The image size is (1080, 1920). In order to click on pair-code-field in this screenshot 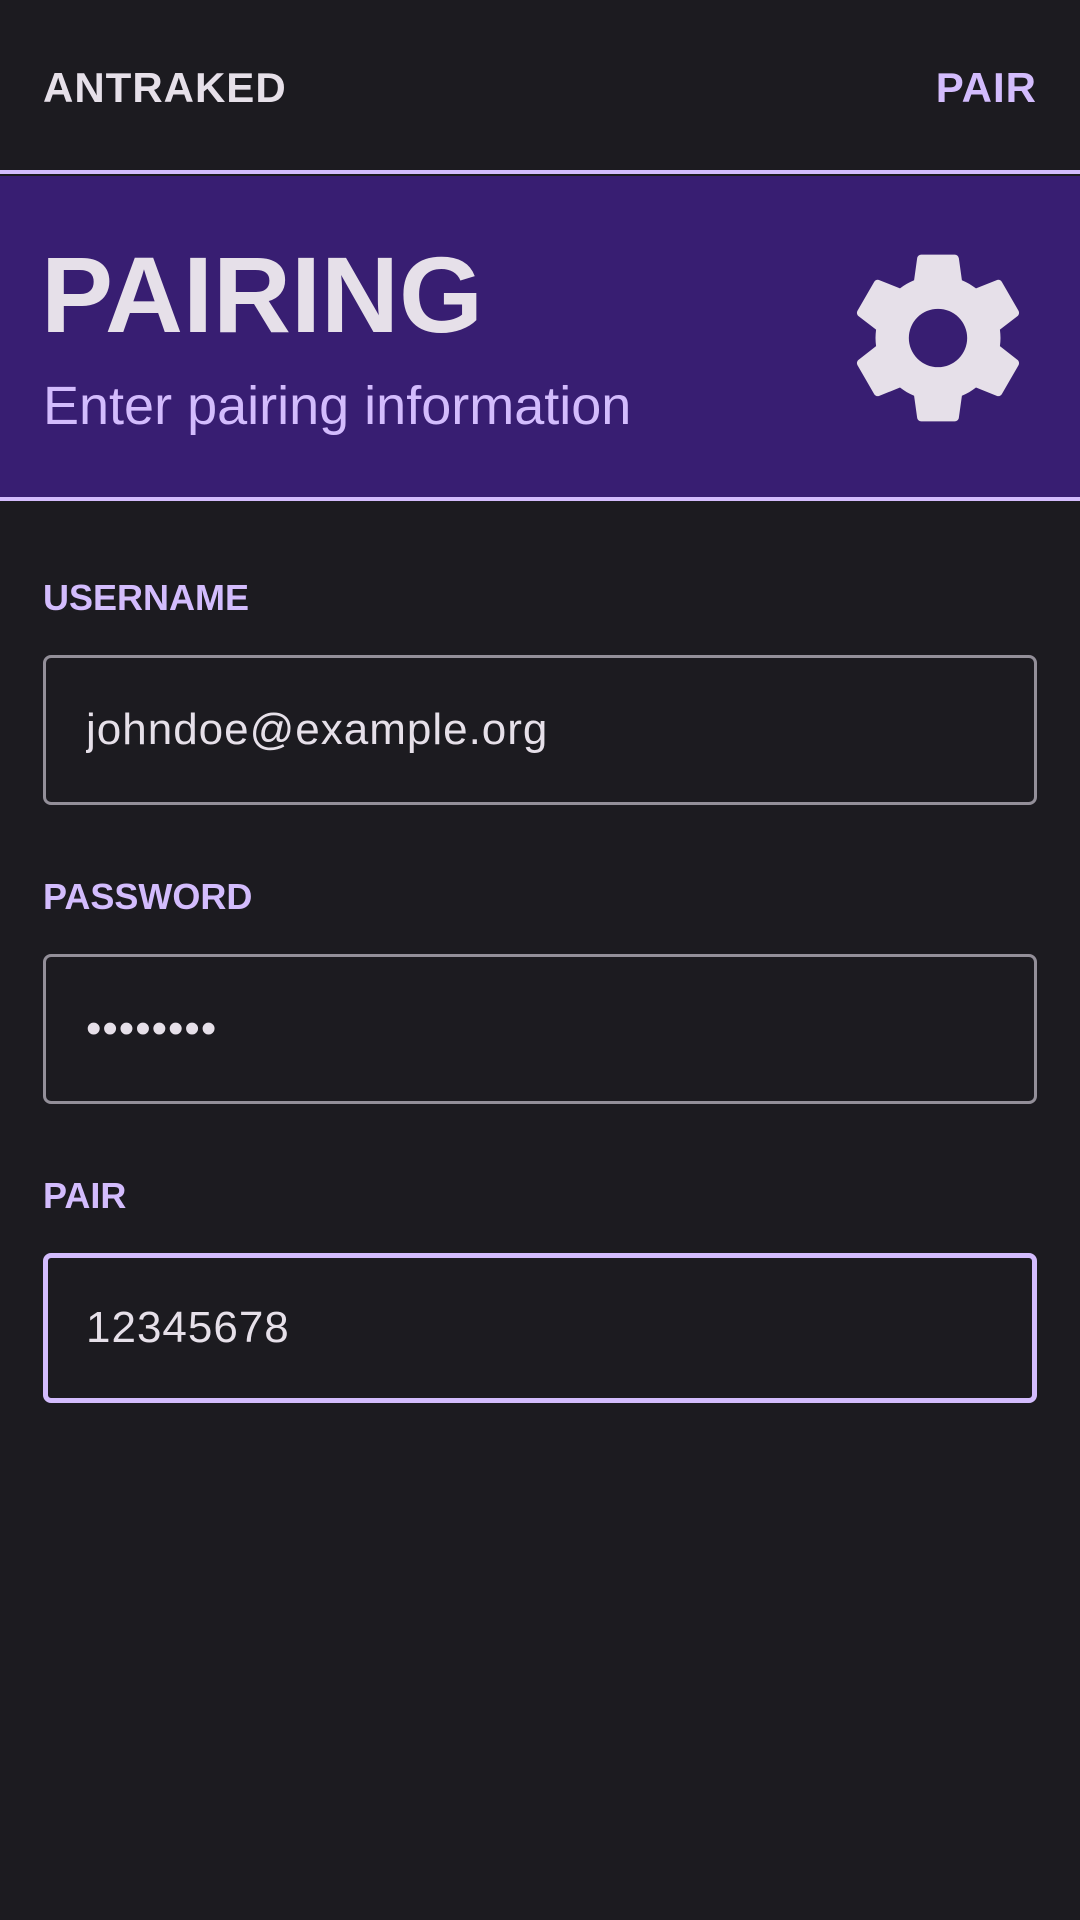, I will do `click(540, 1328)`.